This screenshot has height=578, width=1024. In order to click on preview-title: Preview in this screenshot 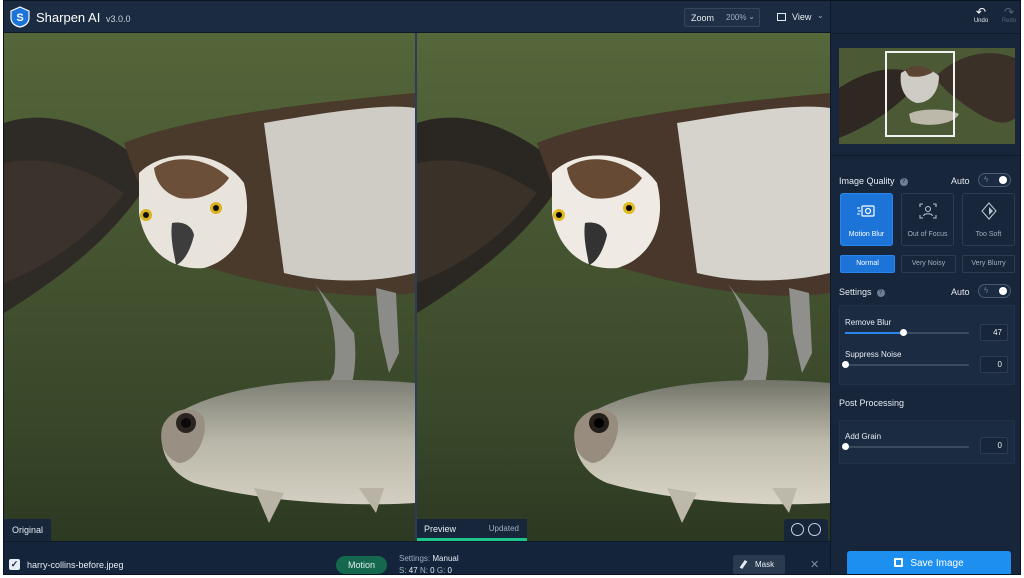, I will do `click(440, 529)`.